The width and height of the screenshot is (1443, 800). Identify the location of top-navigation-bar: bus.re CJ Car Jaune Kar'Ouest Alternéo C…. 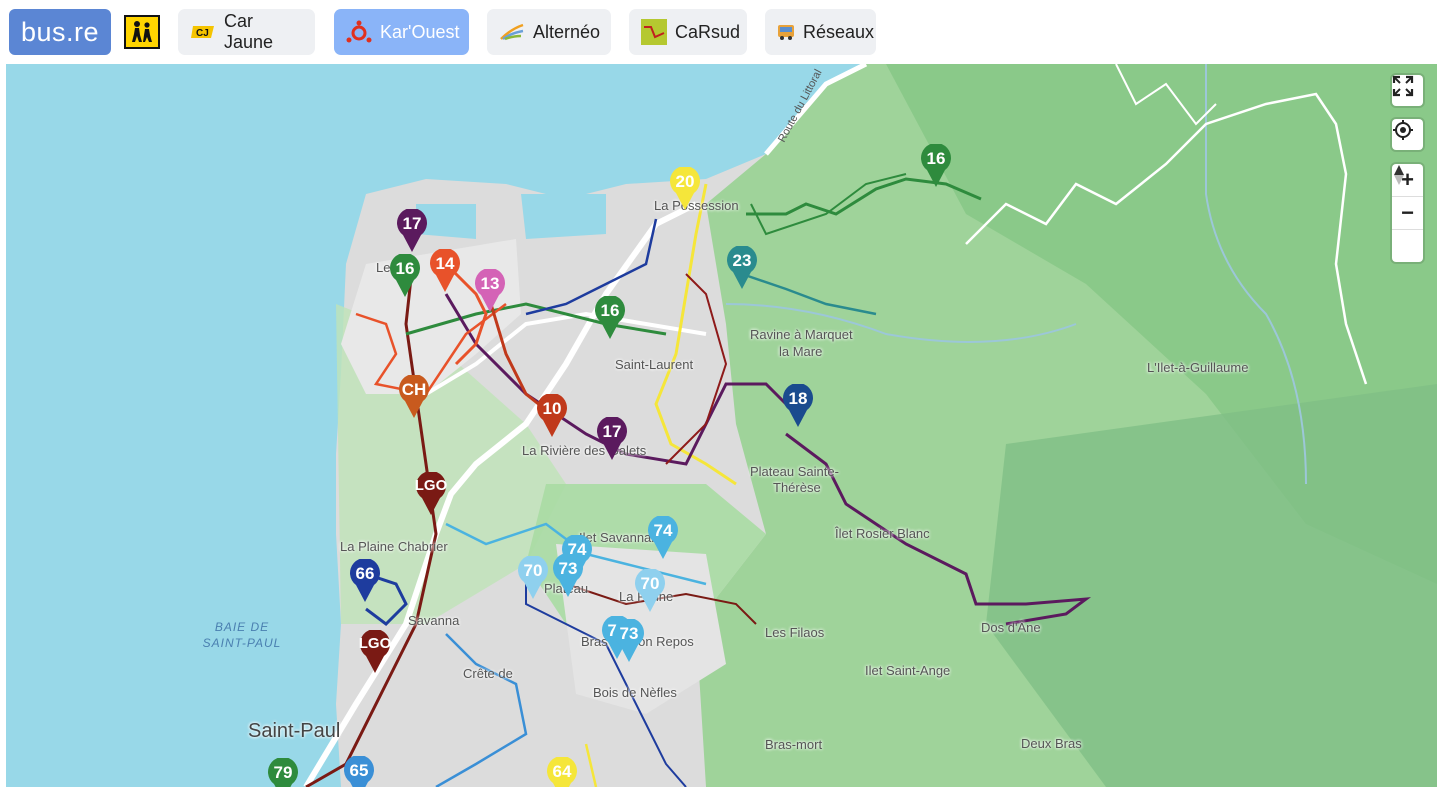
(721, 32).